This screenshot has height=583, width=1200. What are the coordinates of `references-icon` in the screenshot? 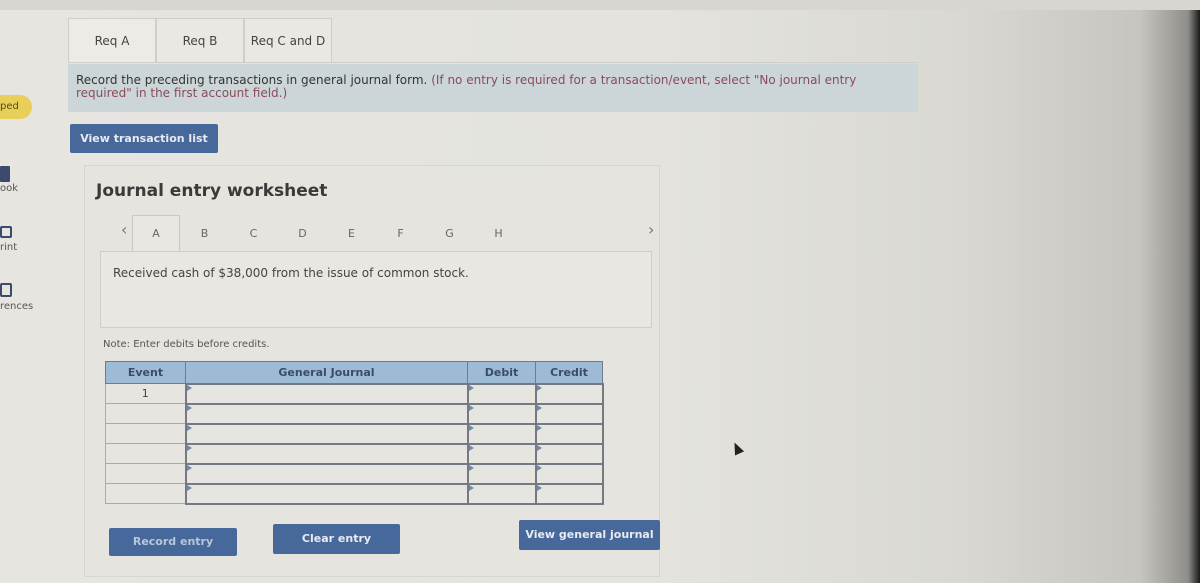 It's located at (6, 290).